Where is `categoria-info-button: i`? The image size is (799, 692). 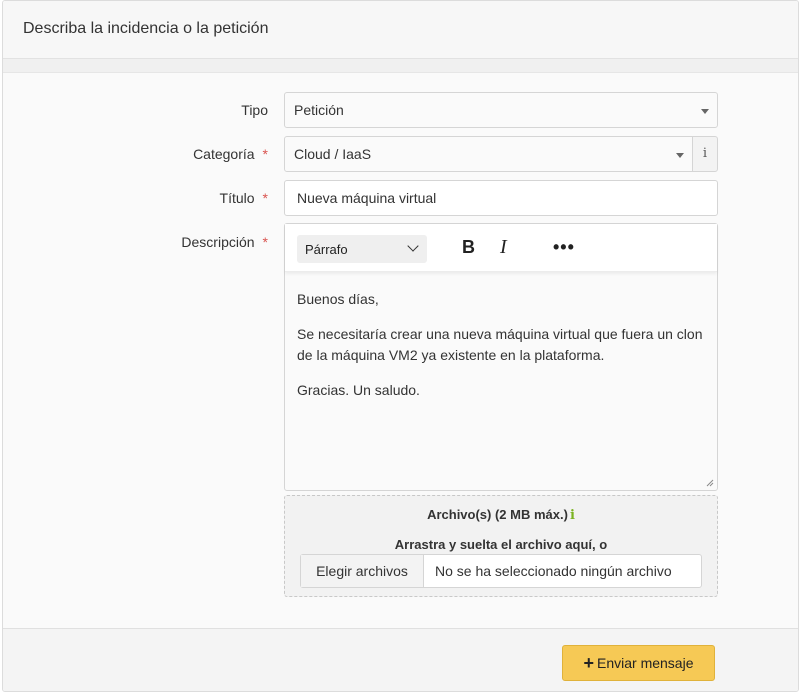
categoria-info-button: i is located at coordinates (705, 154).